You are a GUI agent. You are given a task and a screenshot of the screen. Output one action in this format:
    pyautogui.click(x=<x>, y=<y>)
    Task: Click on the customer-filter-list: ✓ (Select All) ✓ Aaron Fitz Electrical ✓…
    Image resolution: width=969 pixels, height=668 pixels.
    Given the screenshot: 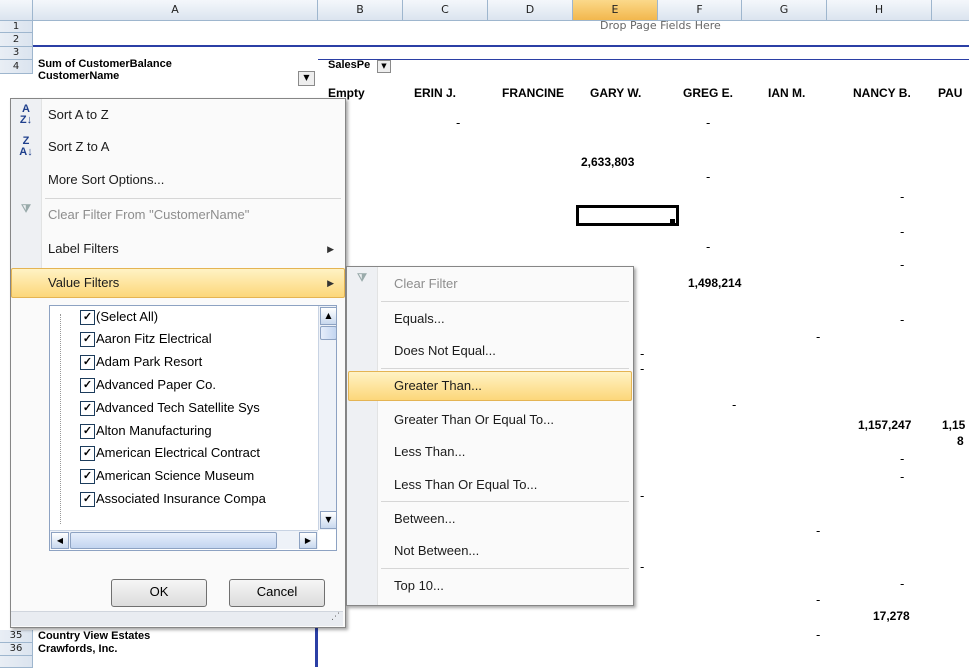 What is the action you would take?
    pyautogui.click(x=193, y=428)
    